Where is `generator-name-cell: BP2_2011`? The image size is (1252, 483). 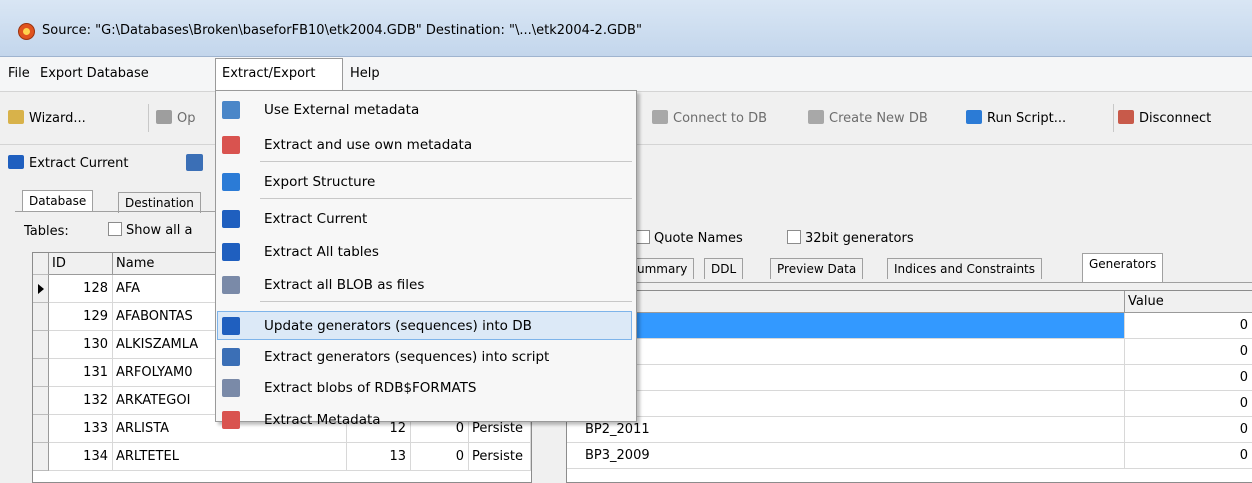 generator-name-cell: BP2_2011 is located at coordinates (846, 430).